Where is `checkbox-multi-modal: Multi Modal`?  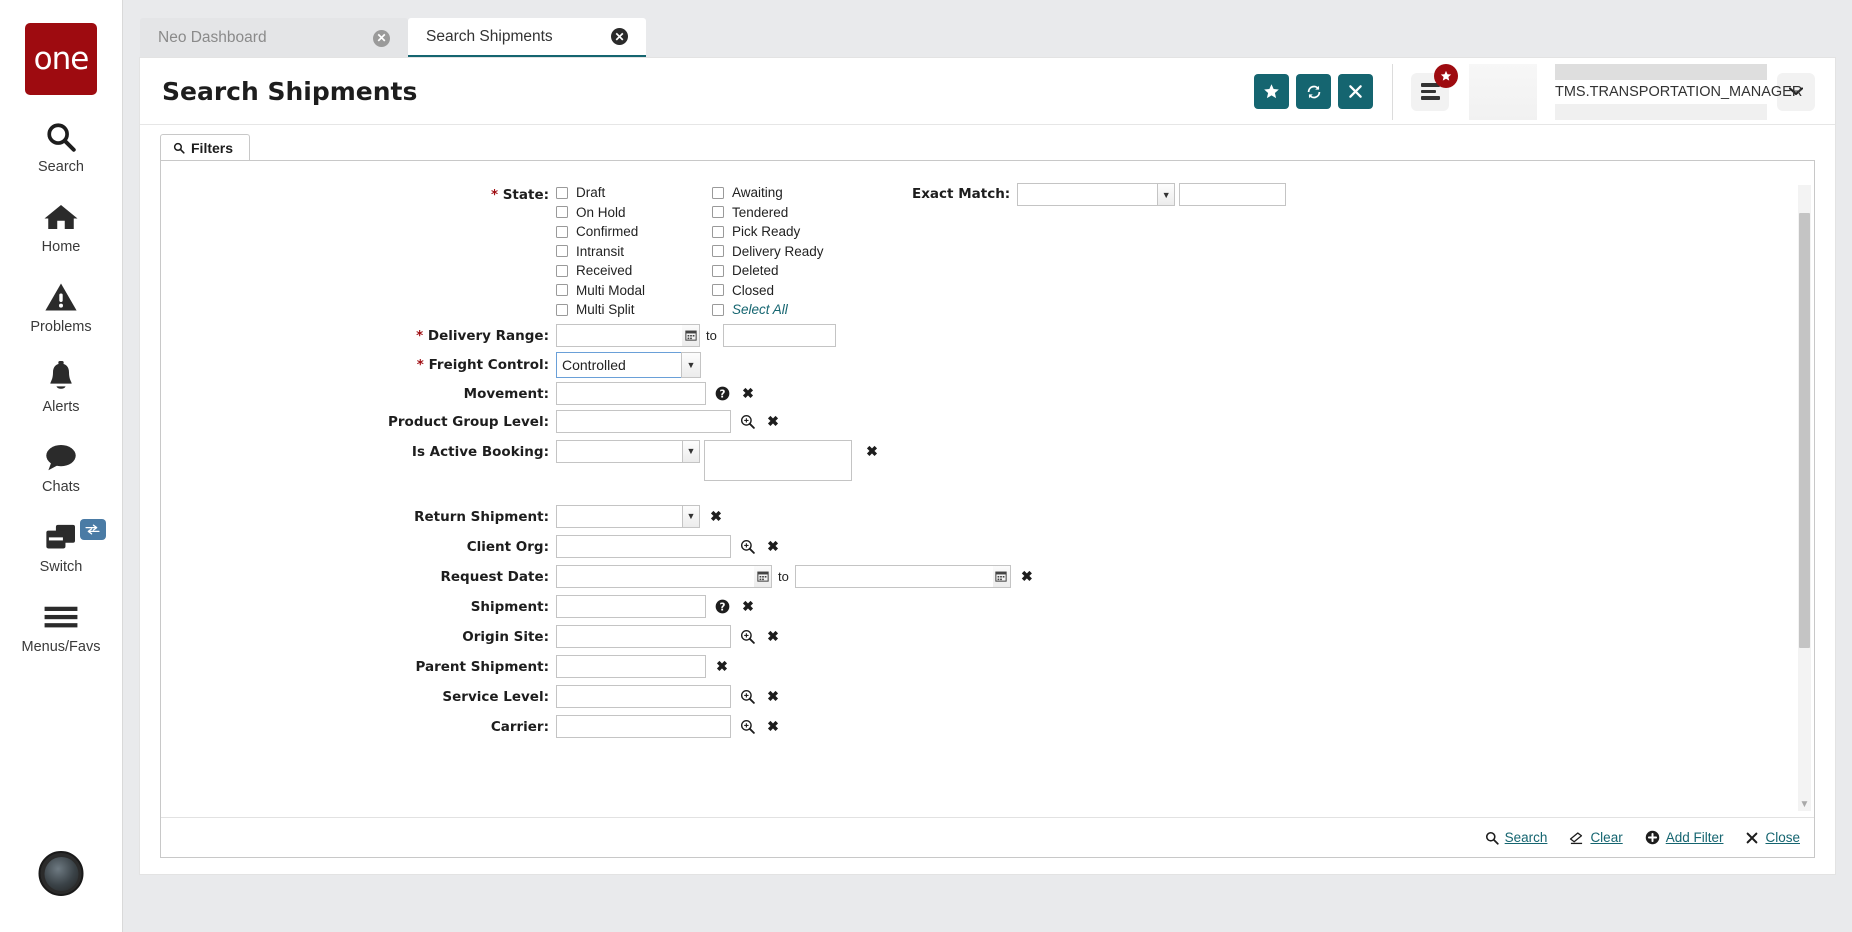 checkbox-multi-modal: Multi Modal is located at coordinates (634, 291).